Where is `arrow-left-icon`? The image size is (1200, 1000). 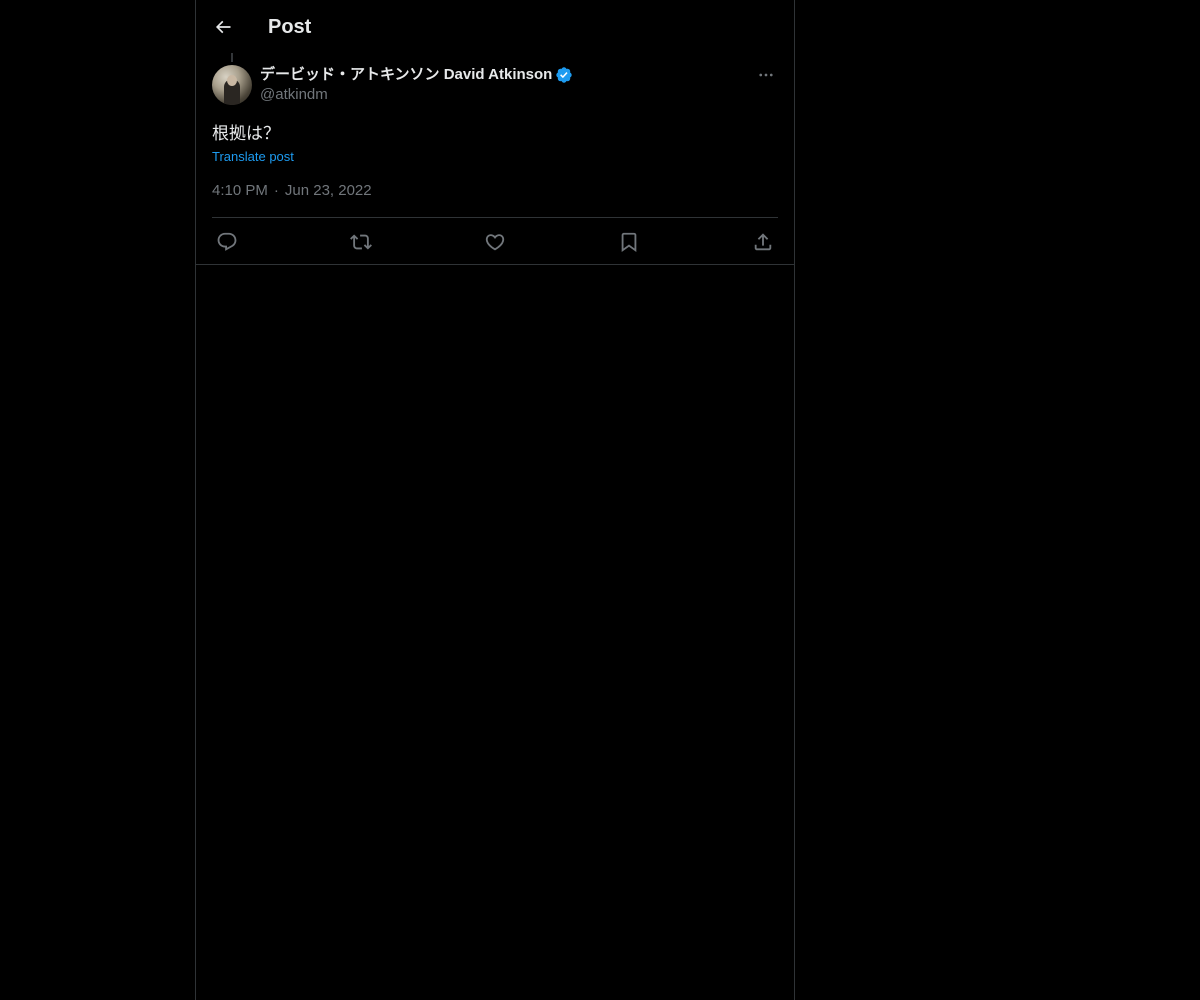
arrow-left-icon is located at coordinates (223, 27).